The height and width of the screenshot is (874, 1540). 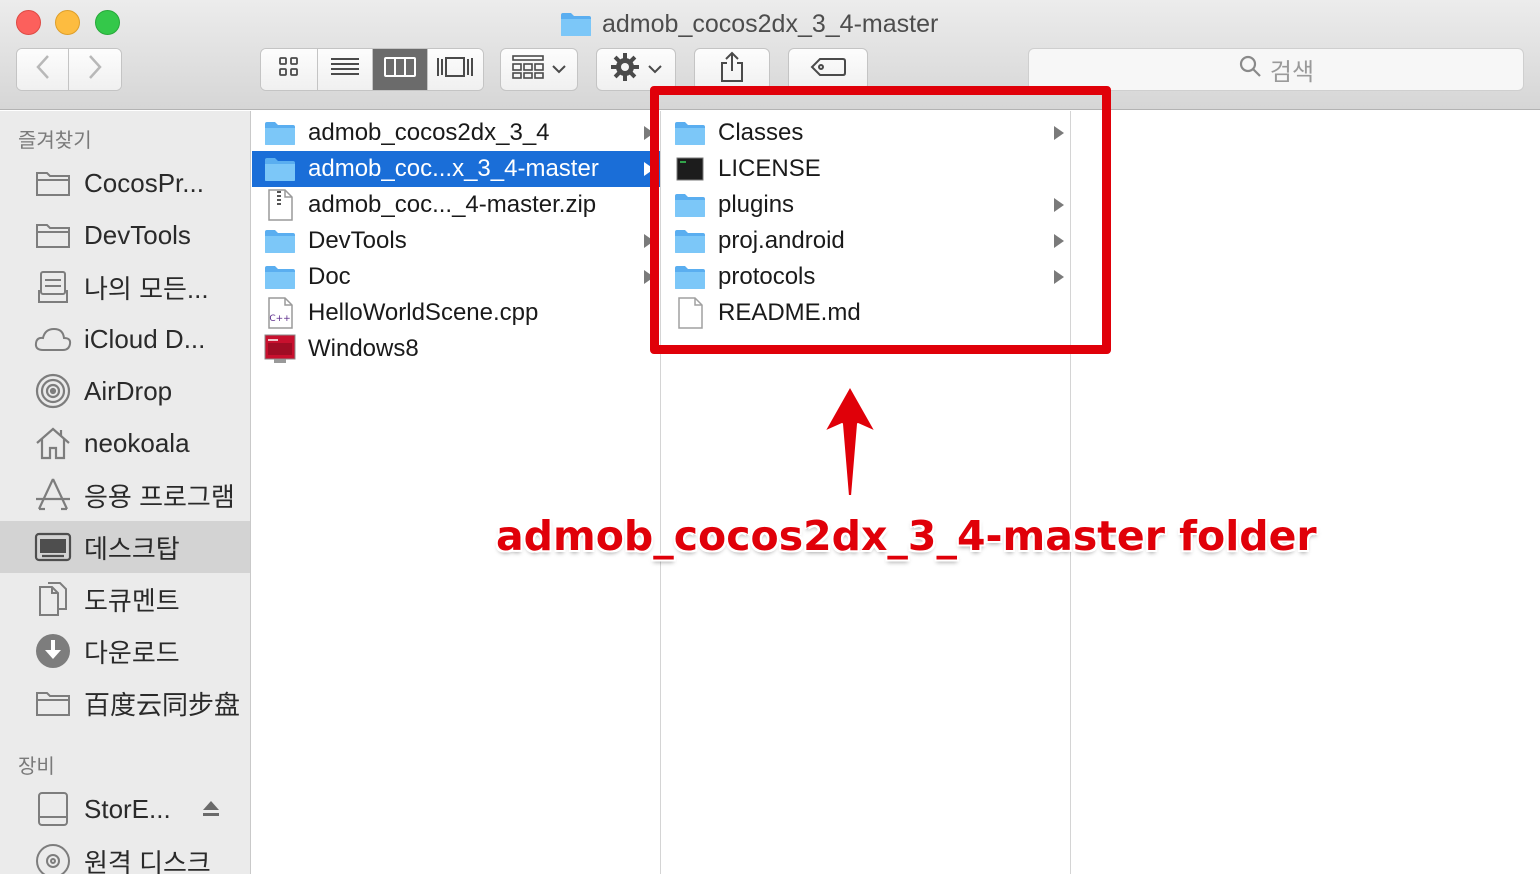 I want to click on search-placeholder: 검색, so click(x=1292, y=72).